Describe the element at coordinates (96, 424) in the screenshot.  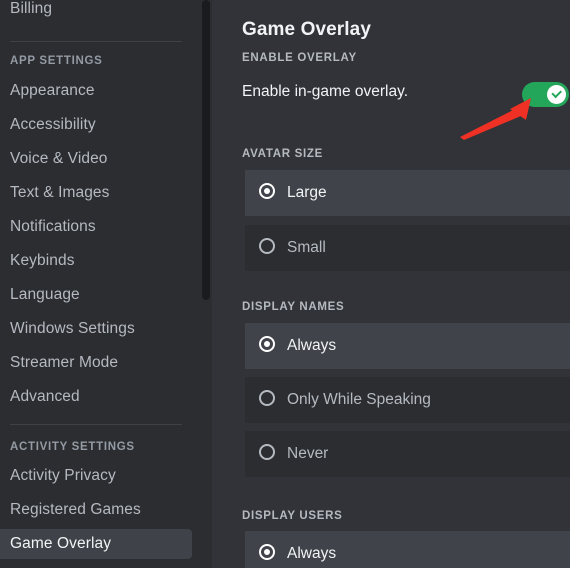
I see `sidebar-divider-activity-settings` at that location.